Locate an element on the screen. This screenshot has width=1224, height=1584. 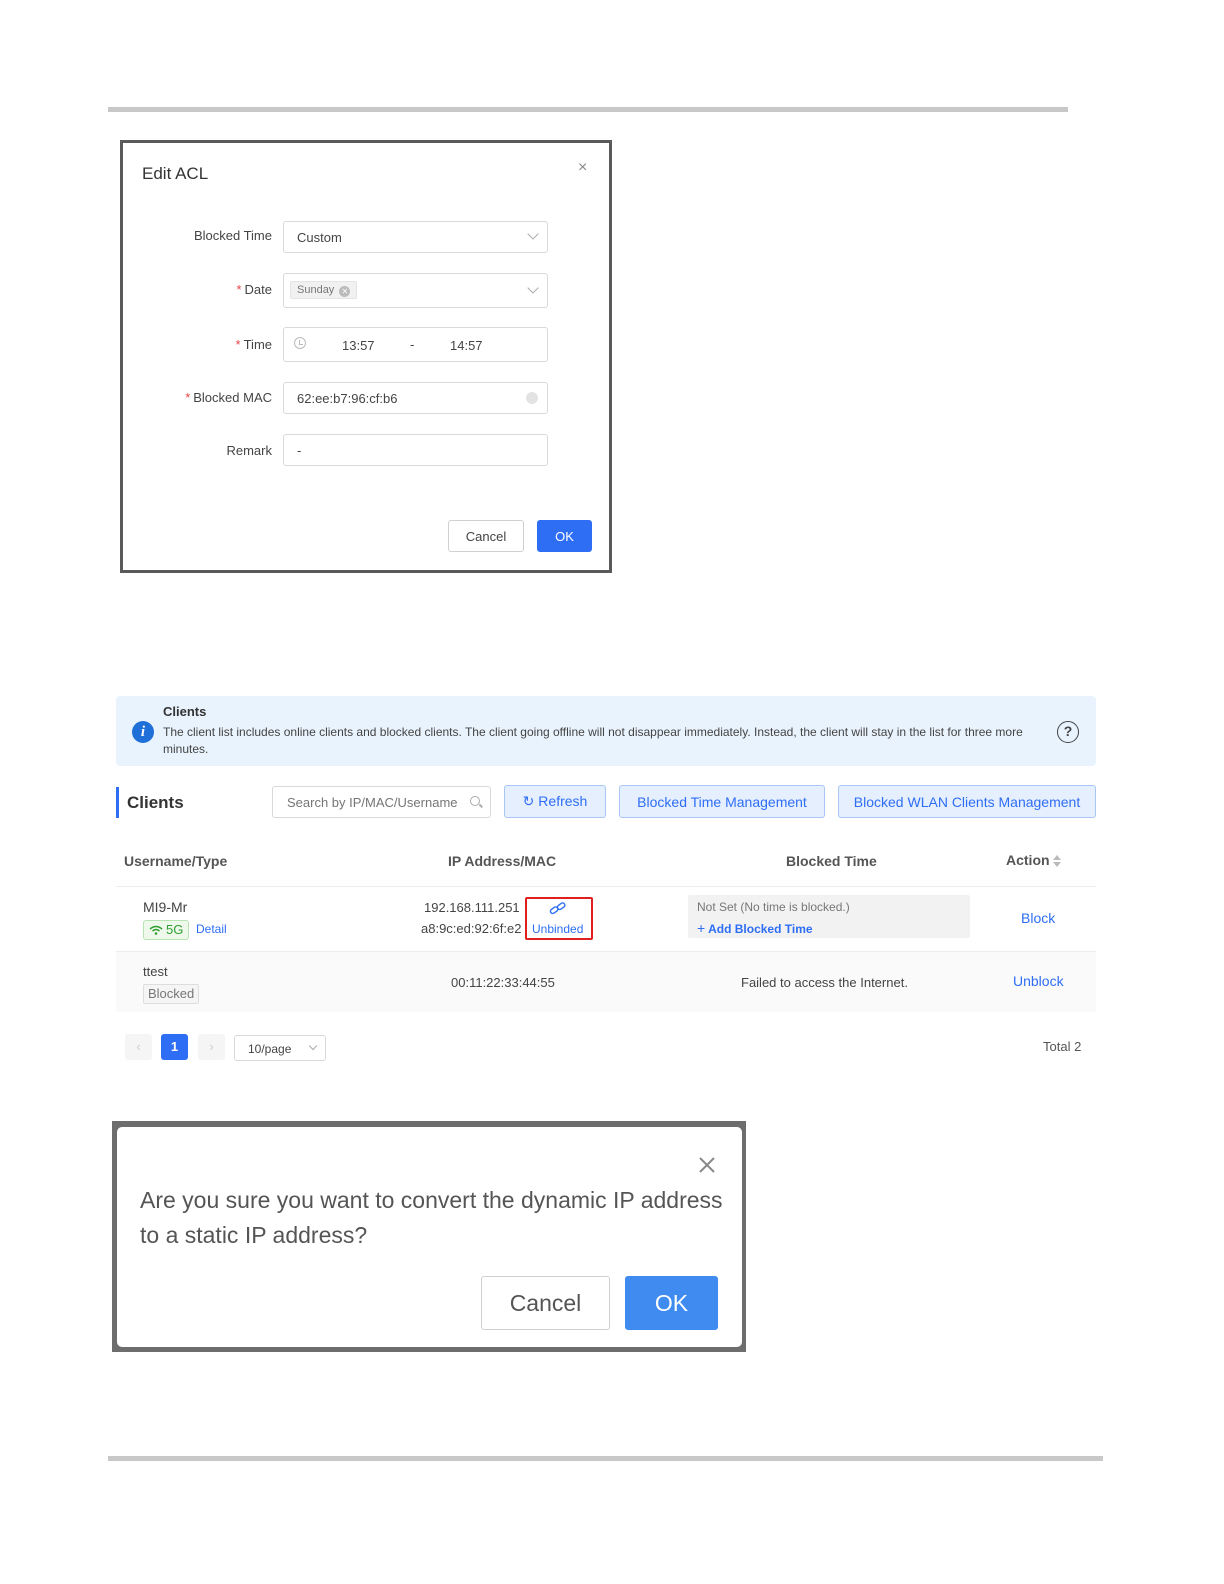
block-link: Block is located at coordinates (1038, 918).